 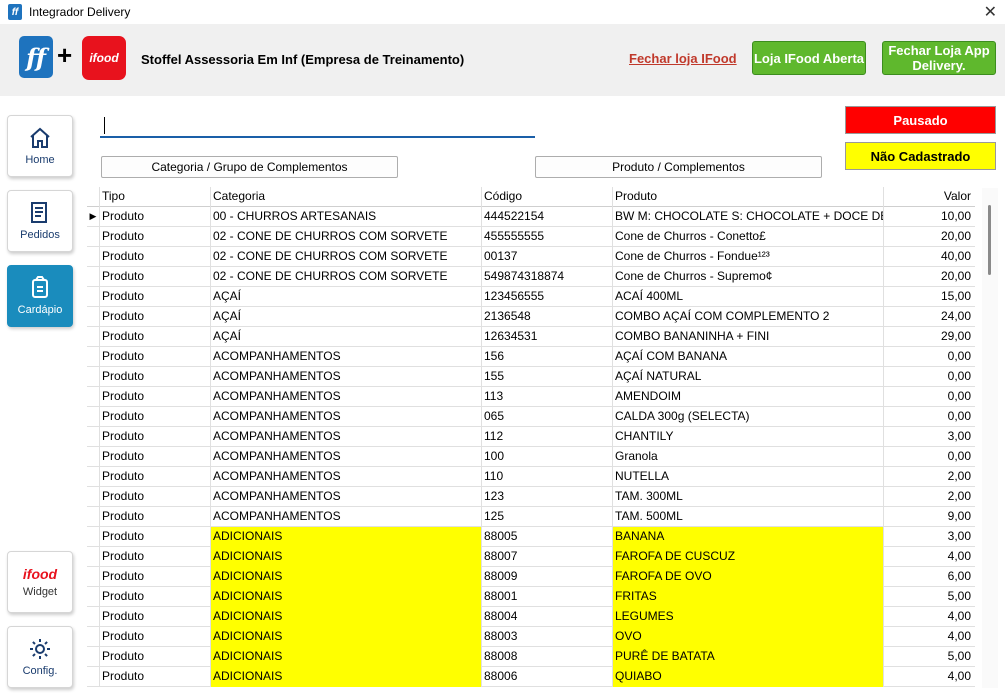 I want to click on cell-produto: NUTELLA, so click(x=748, y=477).